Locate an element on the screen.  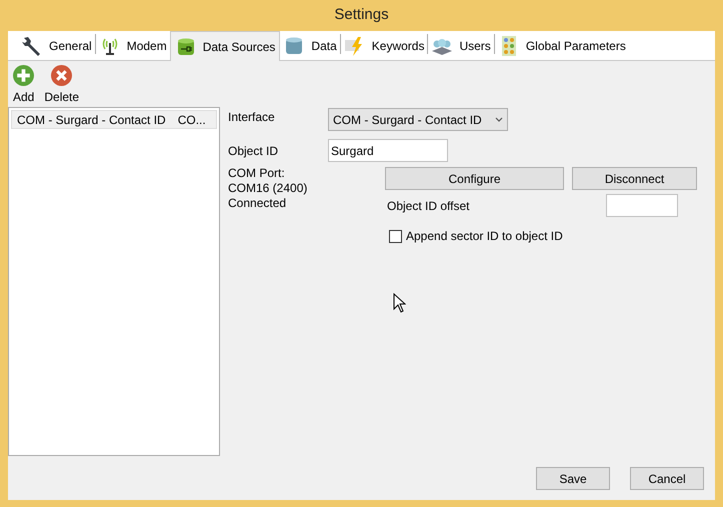
toolbar-button: Add is located at coordinates (23, 86).